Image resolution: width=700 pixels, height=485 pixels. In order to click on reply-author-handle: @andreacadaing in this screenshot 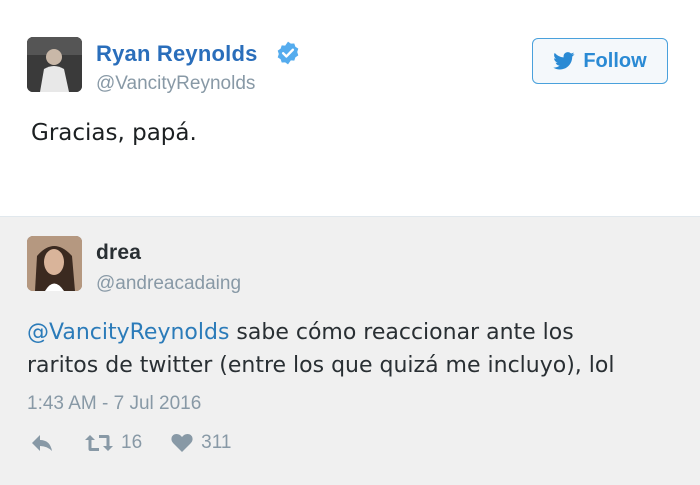, I will do `click(168, 284)`.